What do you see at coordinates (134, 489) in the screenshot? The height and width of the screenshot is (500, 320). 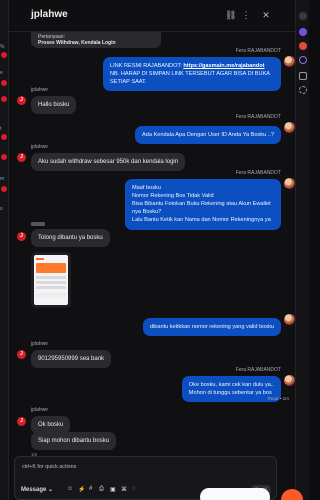 I see `mic-icon: ◌` at bounding box center [134, 489].